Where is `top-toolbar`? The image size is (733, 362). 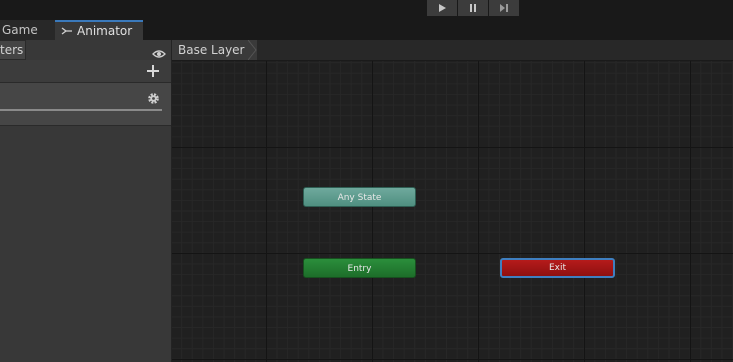
top-toolbar is located at coordinates (366, 10).